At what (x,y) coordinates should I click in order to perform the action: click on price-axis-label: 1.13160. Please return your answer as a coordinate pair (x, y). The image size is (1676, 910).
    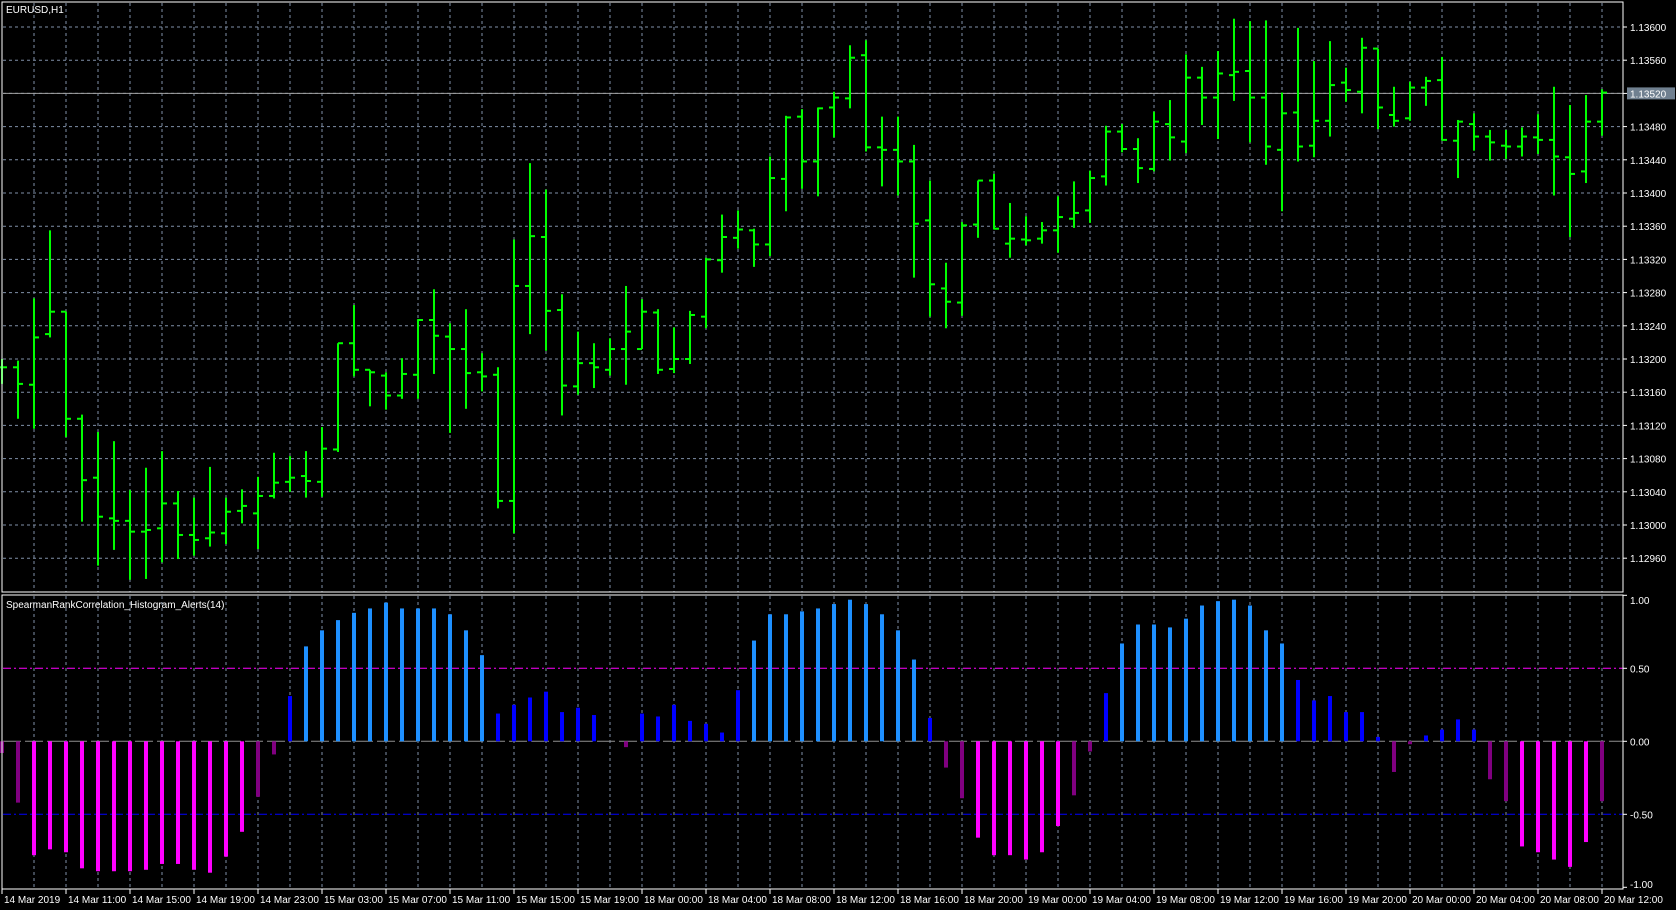
    Looking at the image, I should click on (1648, 393).